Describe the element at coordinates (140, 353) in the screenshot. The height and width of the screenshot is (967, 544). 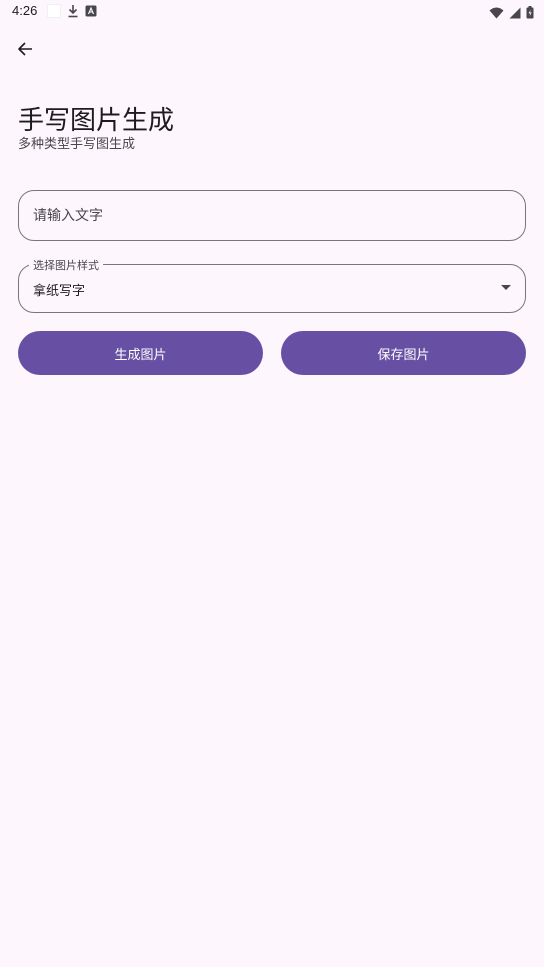
I see `generate-image-button: 生成图片` at that location.